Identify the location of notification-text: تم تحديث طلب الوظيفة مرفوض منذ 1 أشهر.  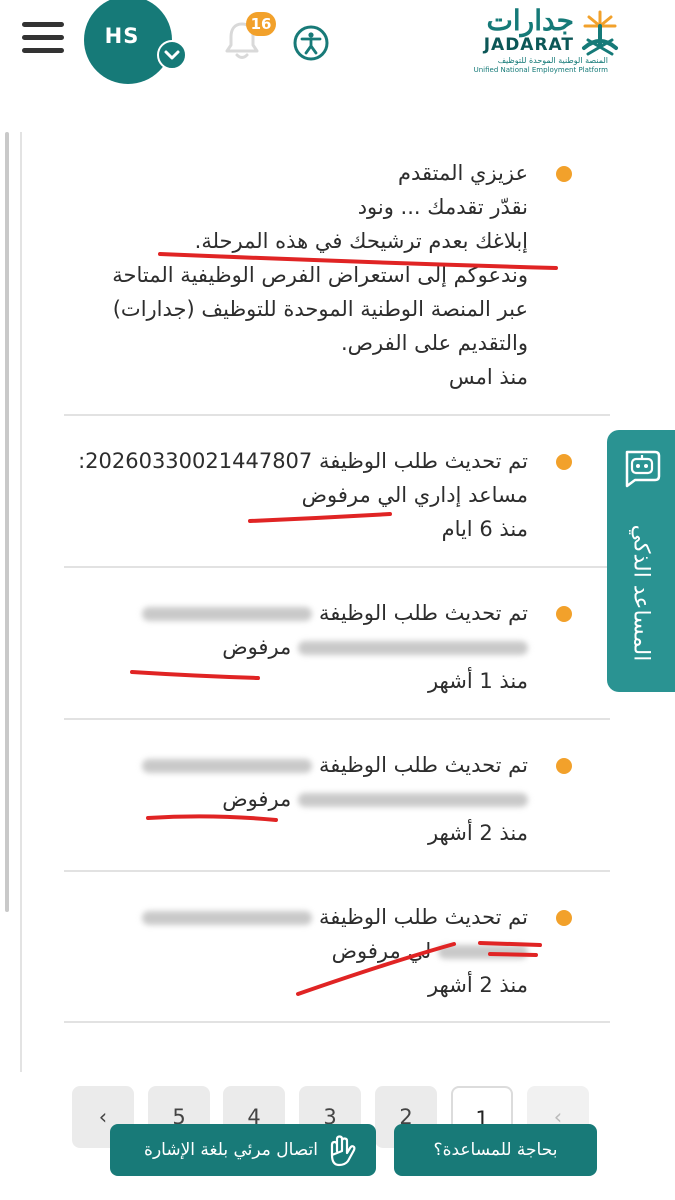
(300, 647).